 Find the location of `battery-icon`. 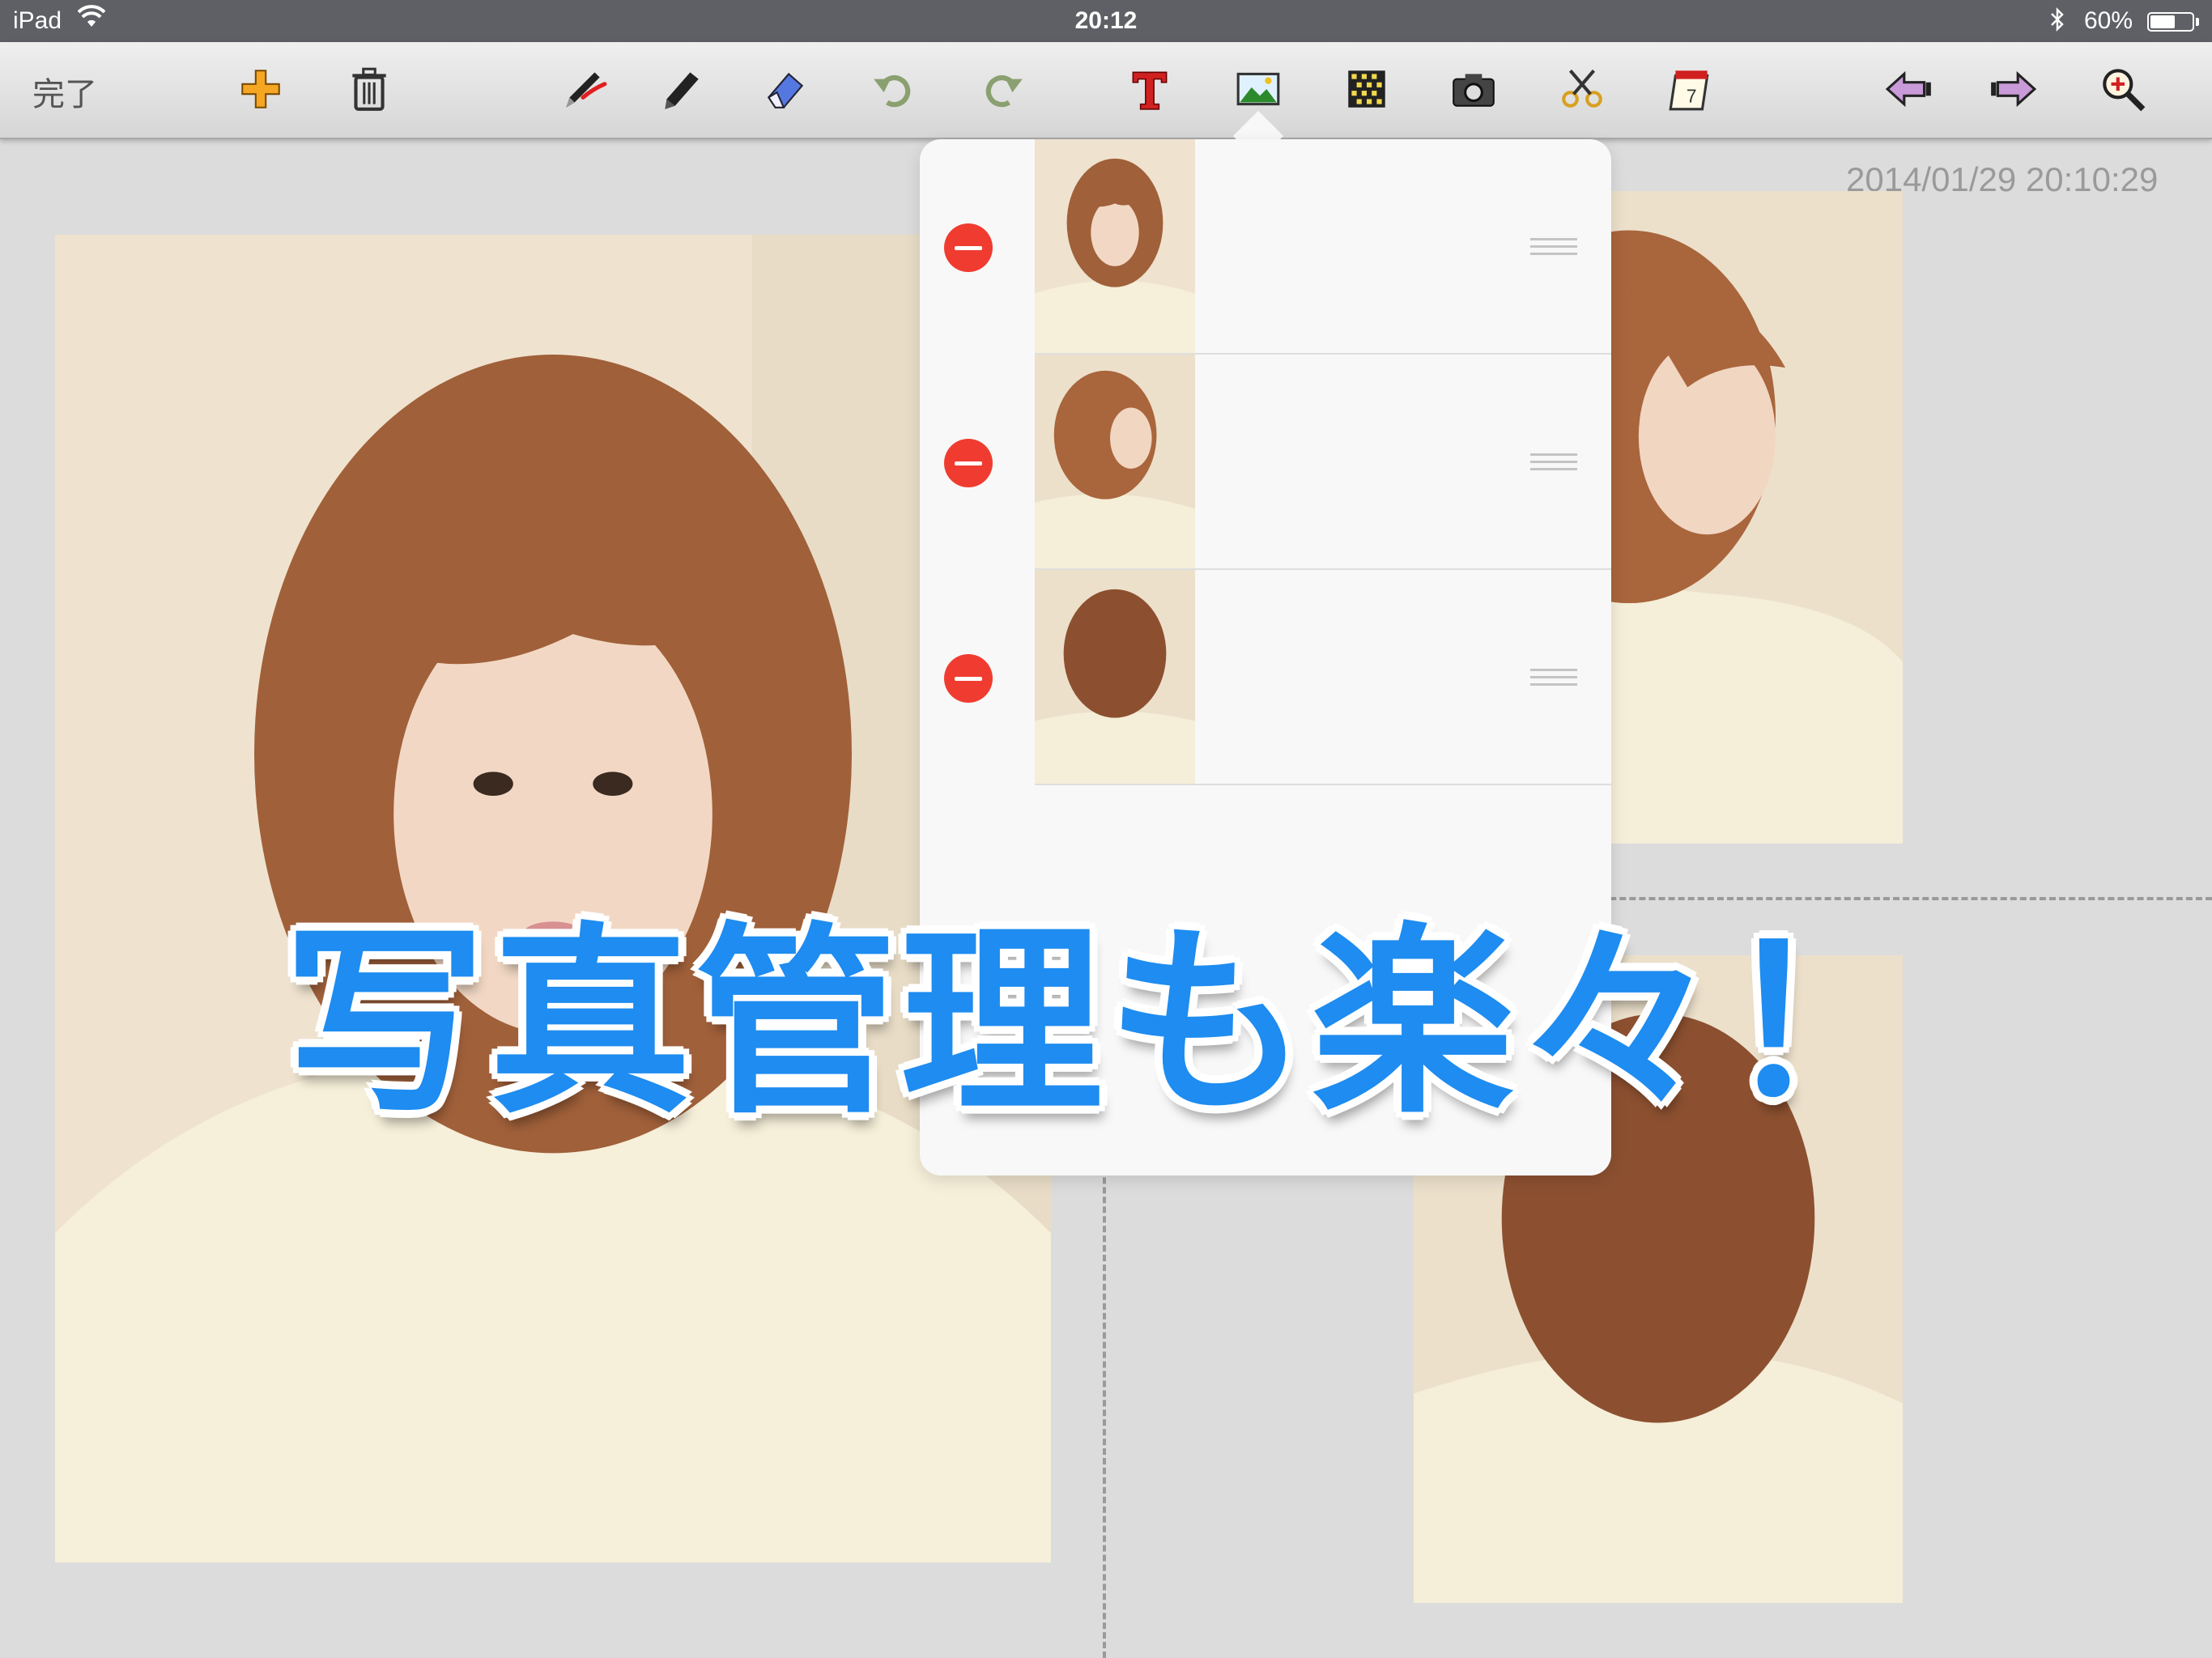

battery-icon is located at coordinates (2173, 22).